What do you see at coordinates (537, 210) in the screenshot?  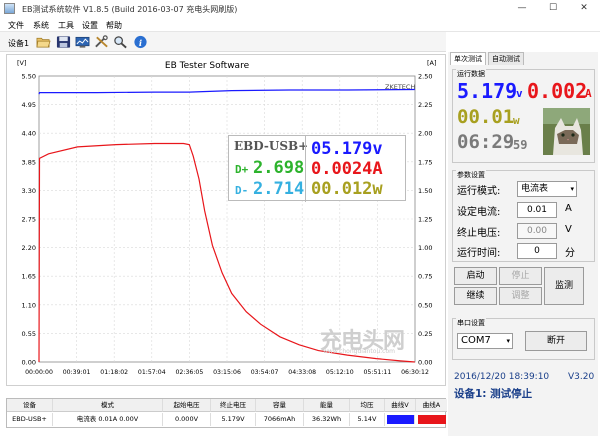 I see `set-current-input: 0.01` at bounding box center [537, 210].